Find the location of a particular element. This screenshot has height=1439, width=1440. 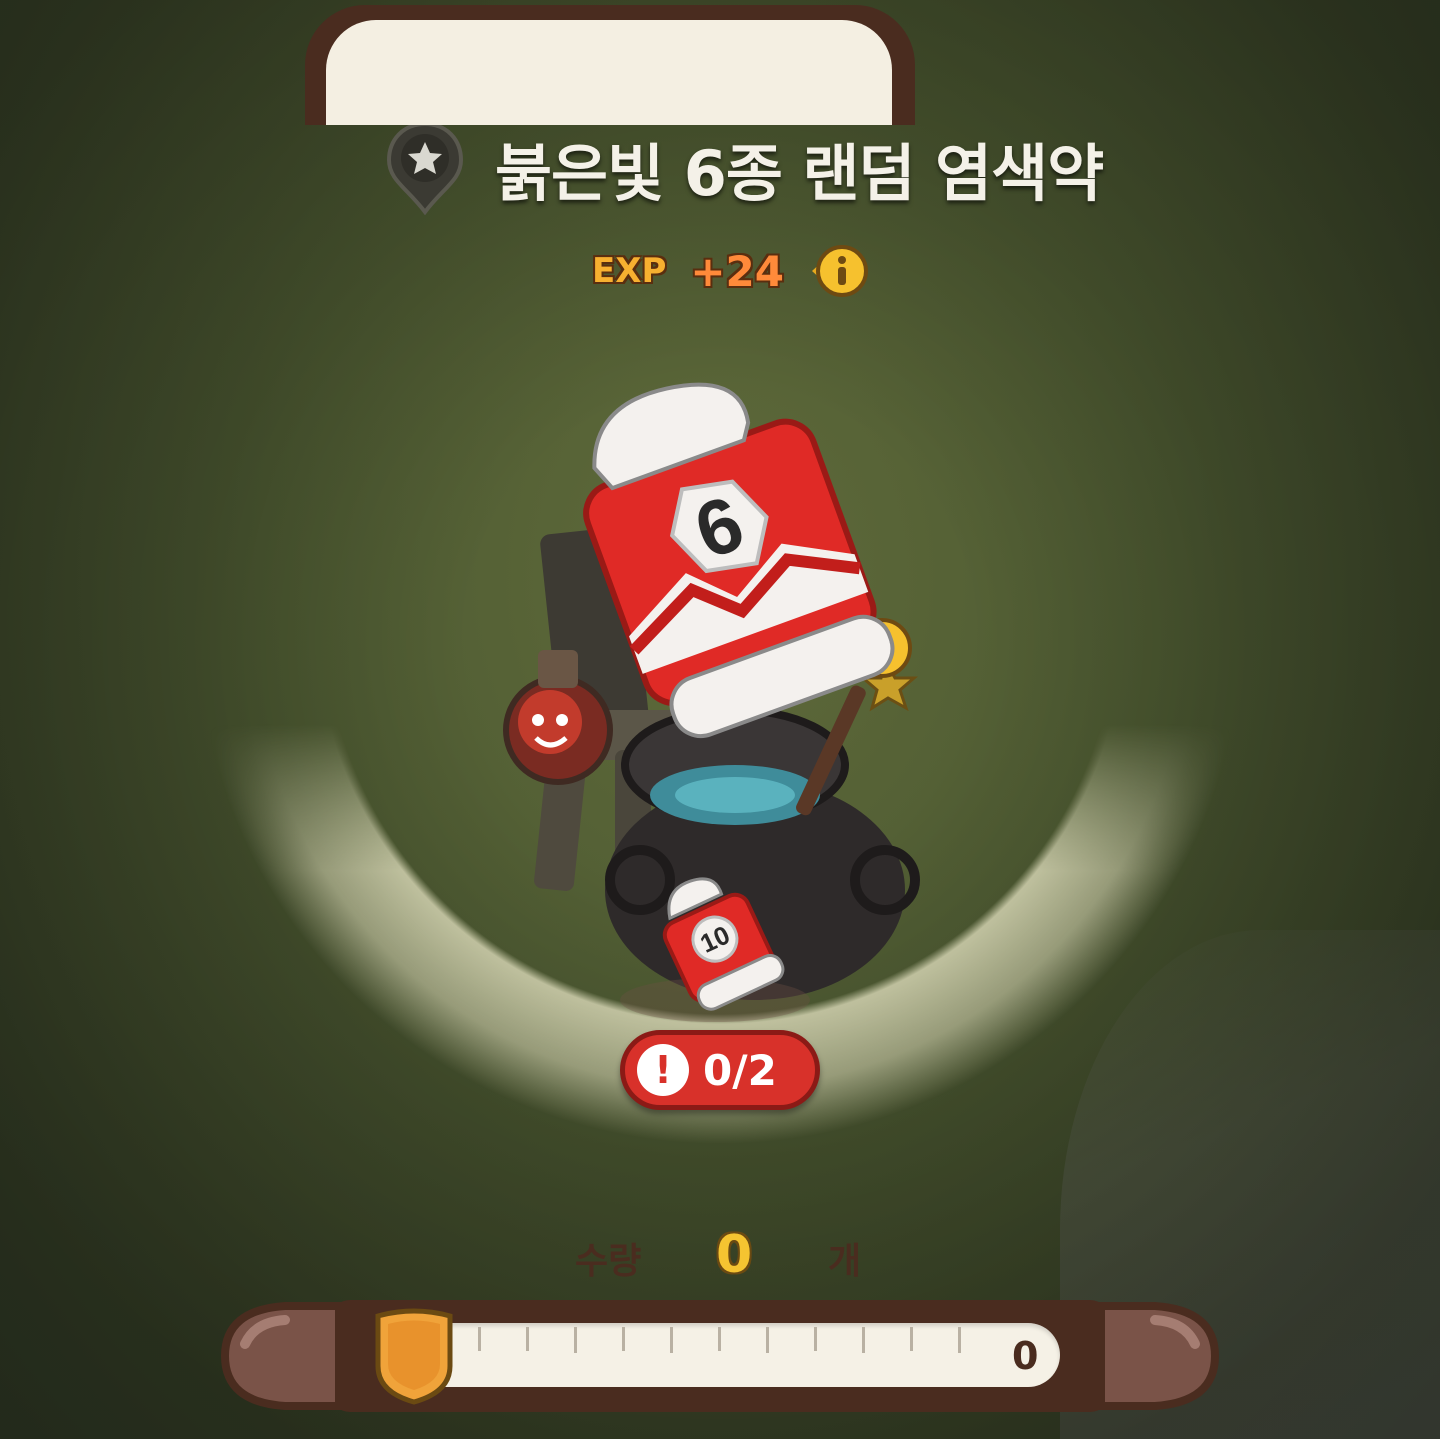

ingredient-requirement-badge: ! 0/2 is located at coordinates (720, 1070).